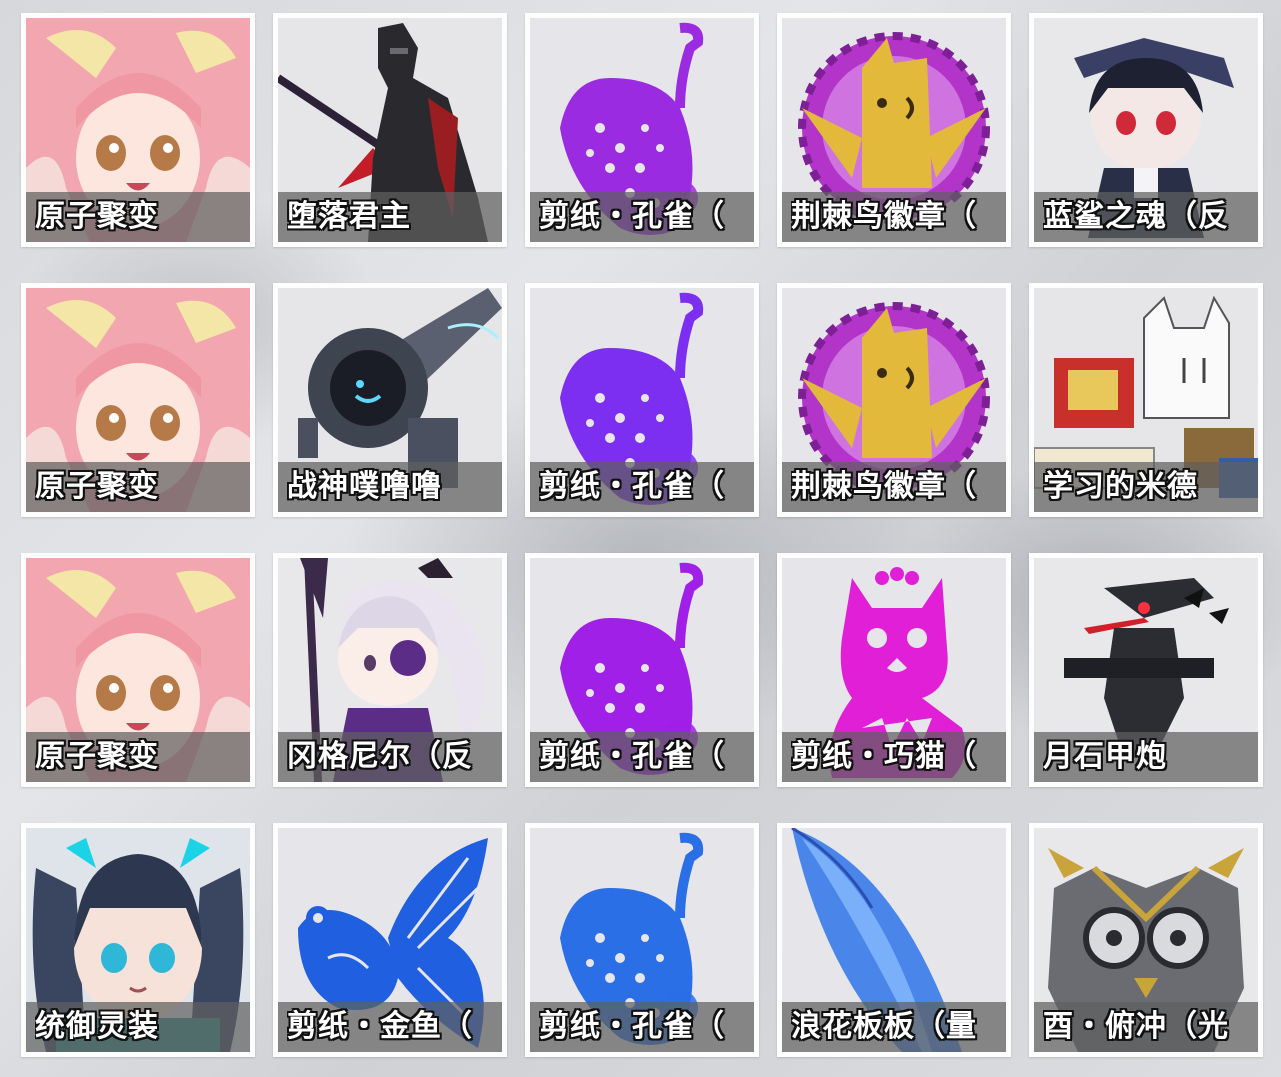  I want to click on item-card-frame: 冈格尼尔（反, so click(390, 670).